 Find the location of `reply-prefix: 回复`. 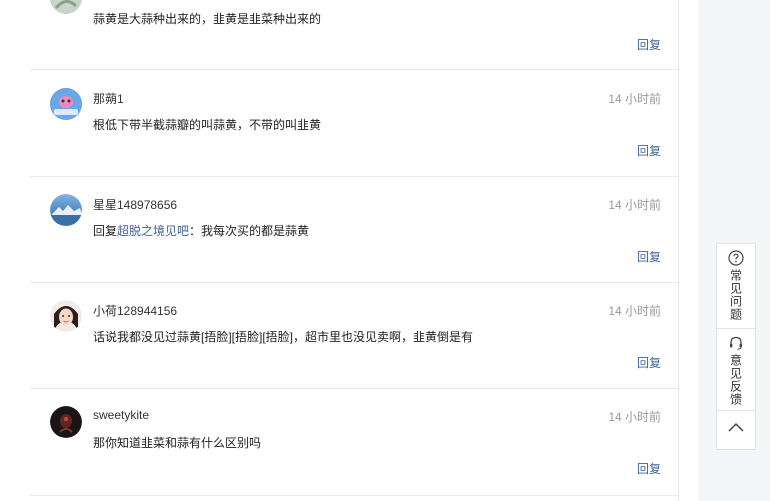

reply-prefix: 回复 is located at coordinates (105, 231).